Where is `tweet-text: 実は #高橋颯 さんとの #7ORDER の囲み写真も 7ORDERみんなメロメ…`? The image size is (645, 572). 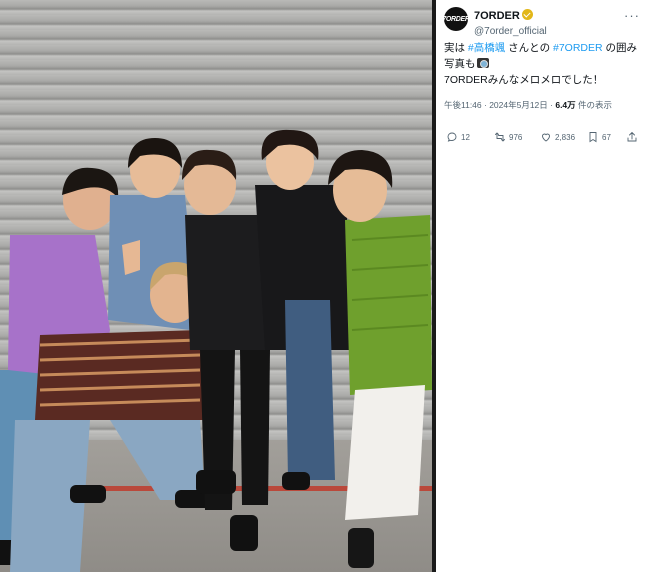 tweet-text: 実は #高橋颯 さんとの #7ORDER の囲み写真も 7ORDERみんなメロメ… is located at coordinates (543, 64).